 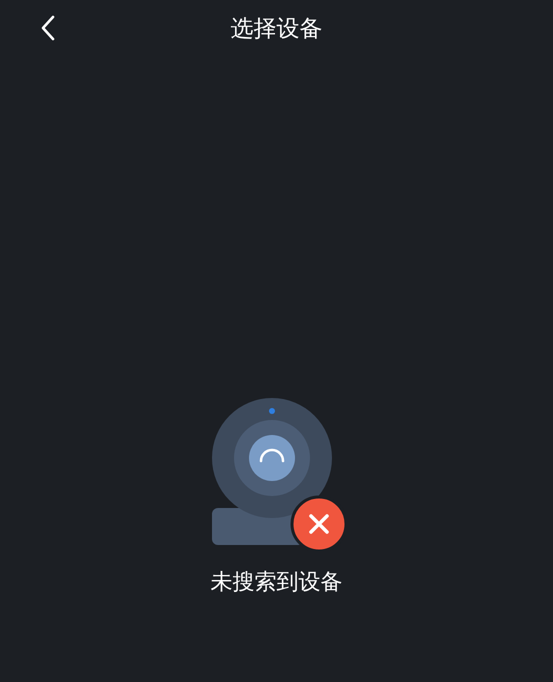 I want to click on empty-message: 未搜索到设备, so click(x=276, y=583).